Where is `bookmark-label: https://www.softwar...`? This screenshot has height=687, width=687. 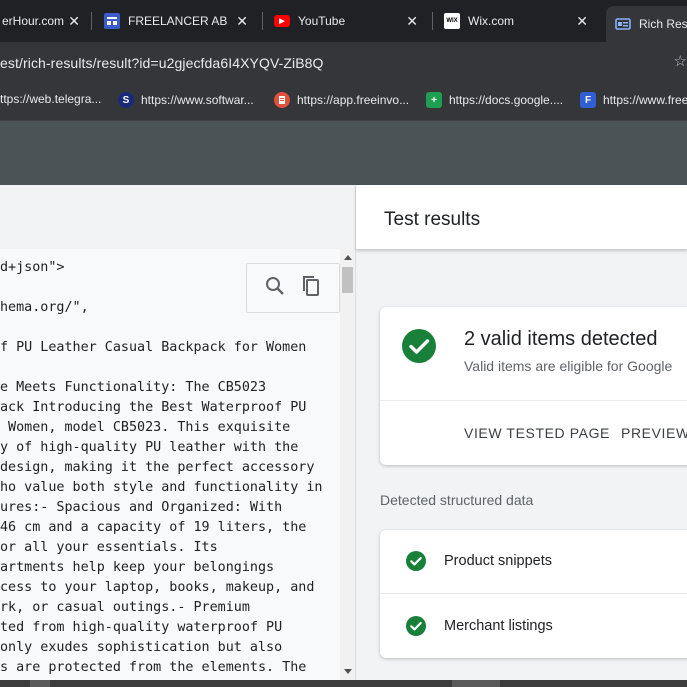 bookmark-label: https://www.softwar... is located at coordinates (197, 100).